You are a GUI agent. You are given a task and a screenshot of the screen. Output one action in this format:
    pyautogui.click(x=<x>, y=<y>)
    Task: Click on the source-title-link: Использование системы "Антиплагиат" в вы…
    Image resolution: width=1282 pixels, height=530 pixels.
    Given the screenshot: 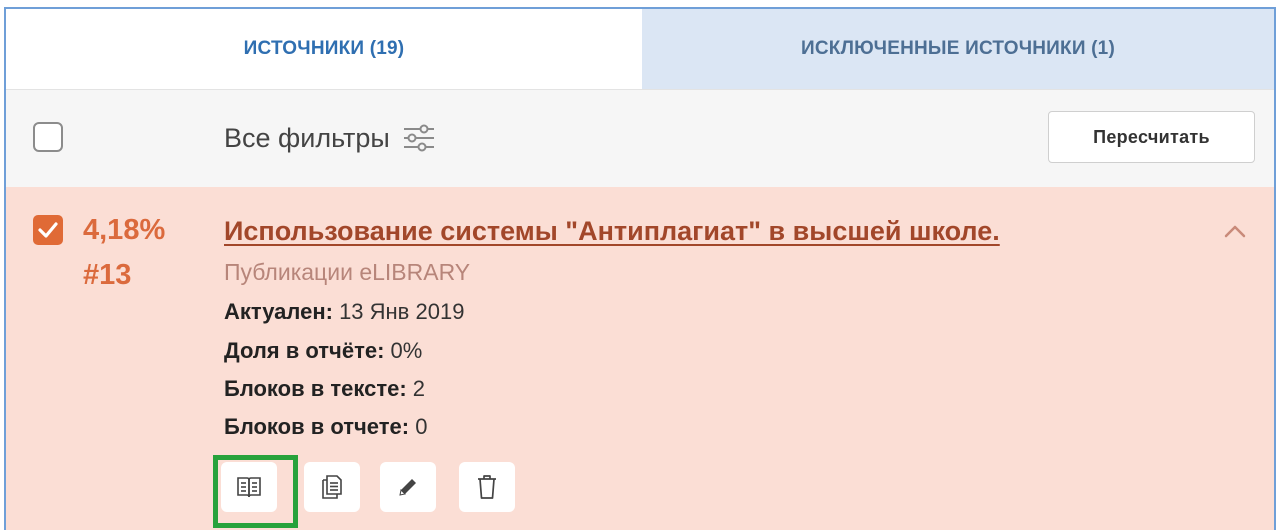 What is the action you would take?
    pyautogui.click(x=612, y=231)
    